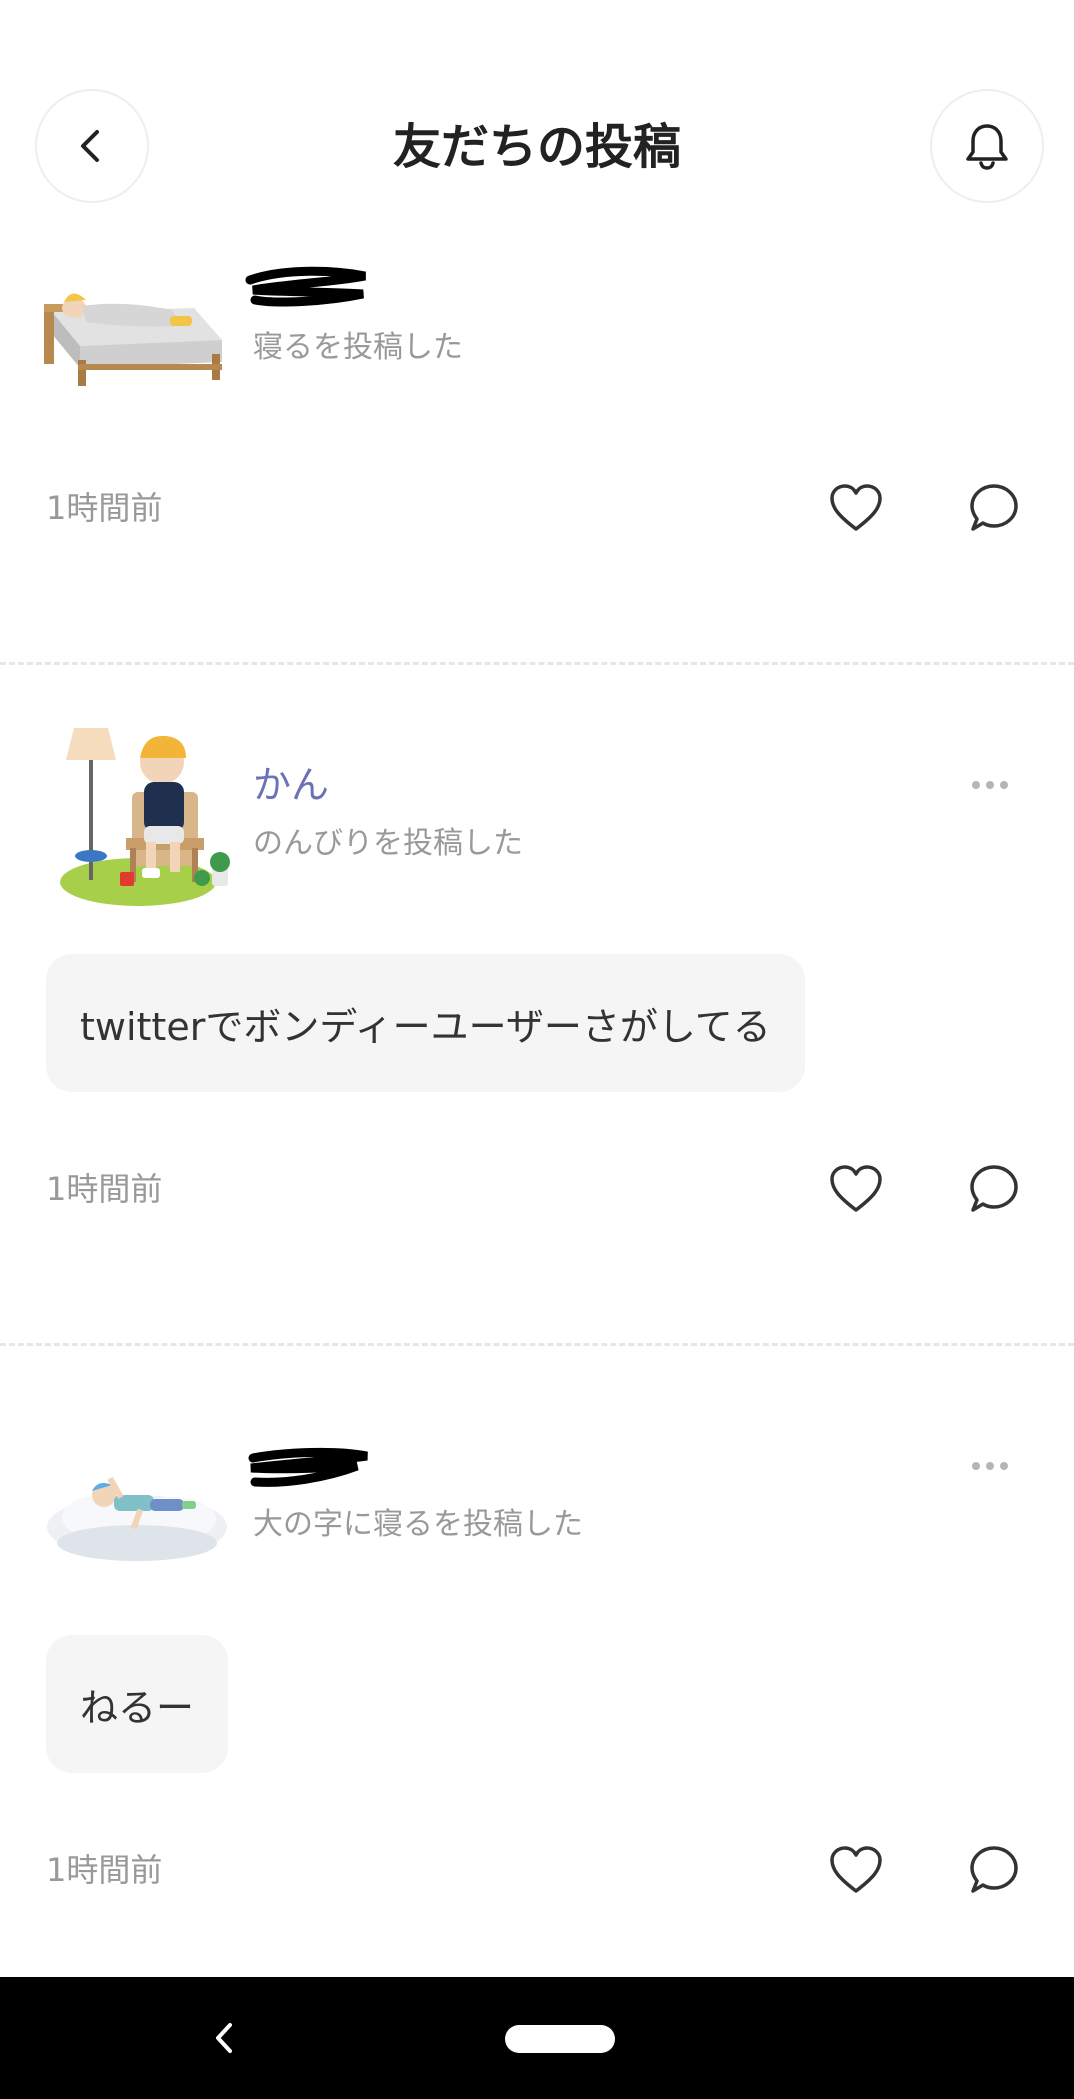 This screenshot has width=1074, height=2099. Describe the element at coordinates (137, 1545) in the screenshot. I see `lying-on-cloud-avatar` at that location.